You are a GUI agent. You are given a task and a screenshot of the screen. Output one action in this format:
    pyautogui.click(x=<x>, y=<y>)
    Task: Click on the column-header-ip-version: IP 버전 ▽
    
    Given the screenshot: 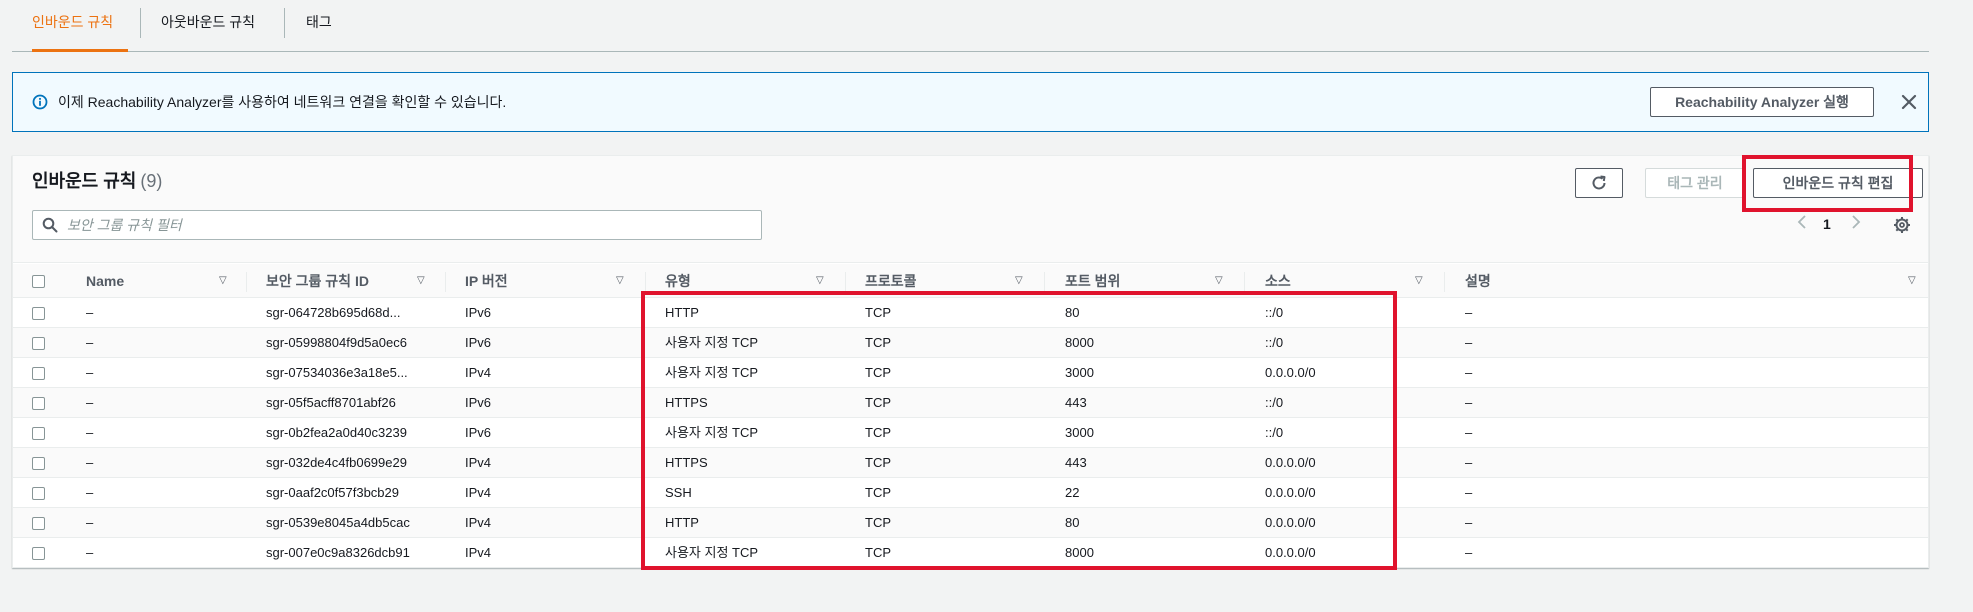 What is the action you would take?
    pyautogui.click(x=555, y=281)
    